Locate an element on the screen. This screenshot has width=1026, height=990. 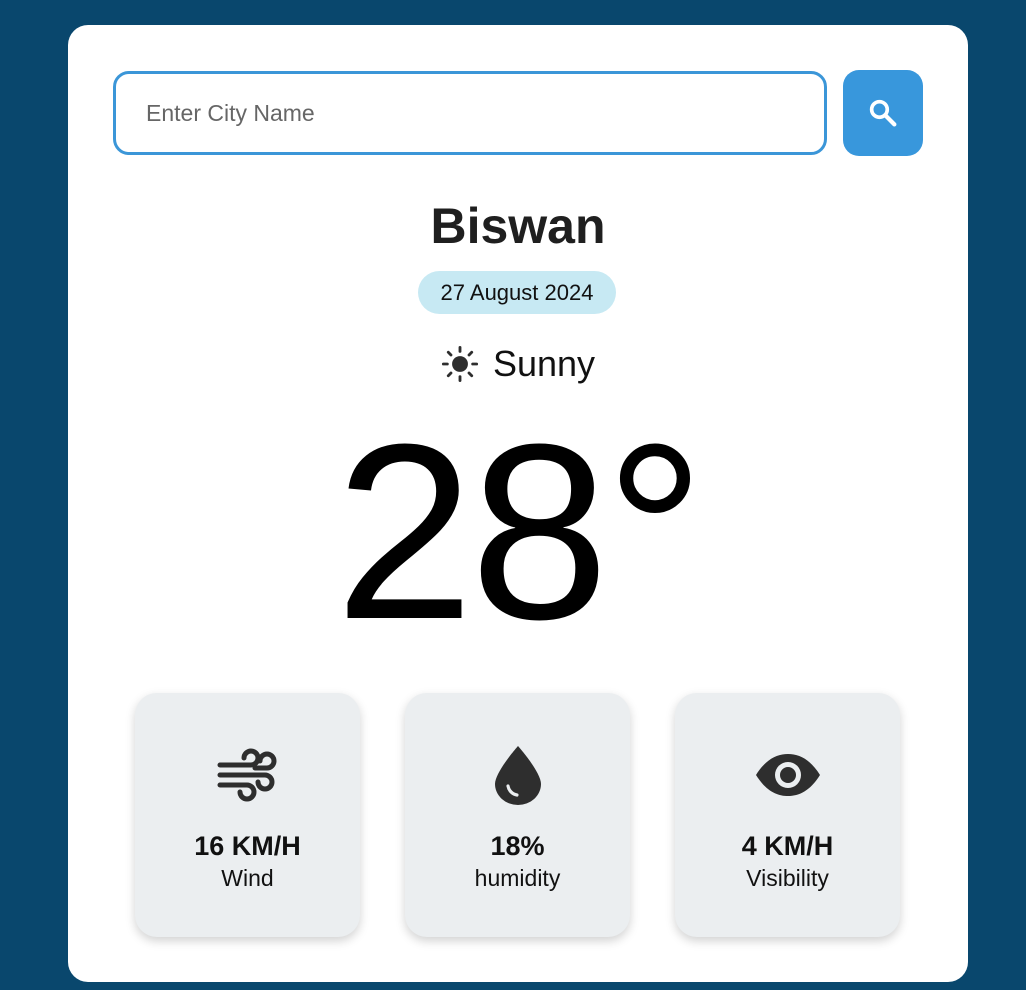
city-name: Biswan is located at coordinates (518, 226).